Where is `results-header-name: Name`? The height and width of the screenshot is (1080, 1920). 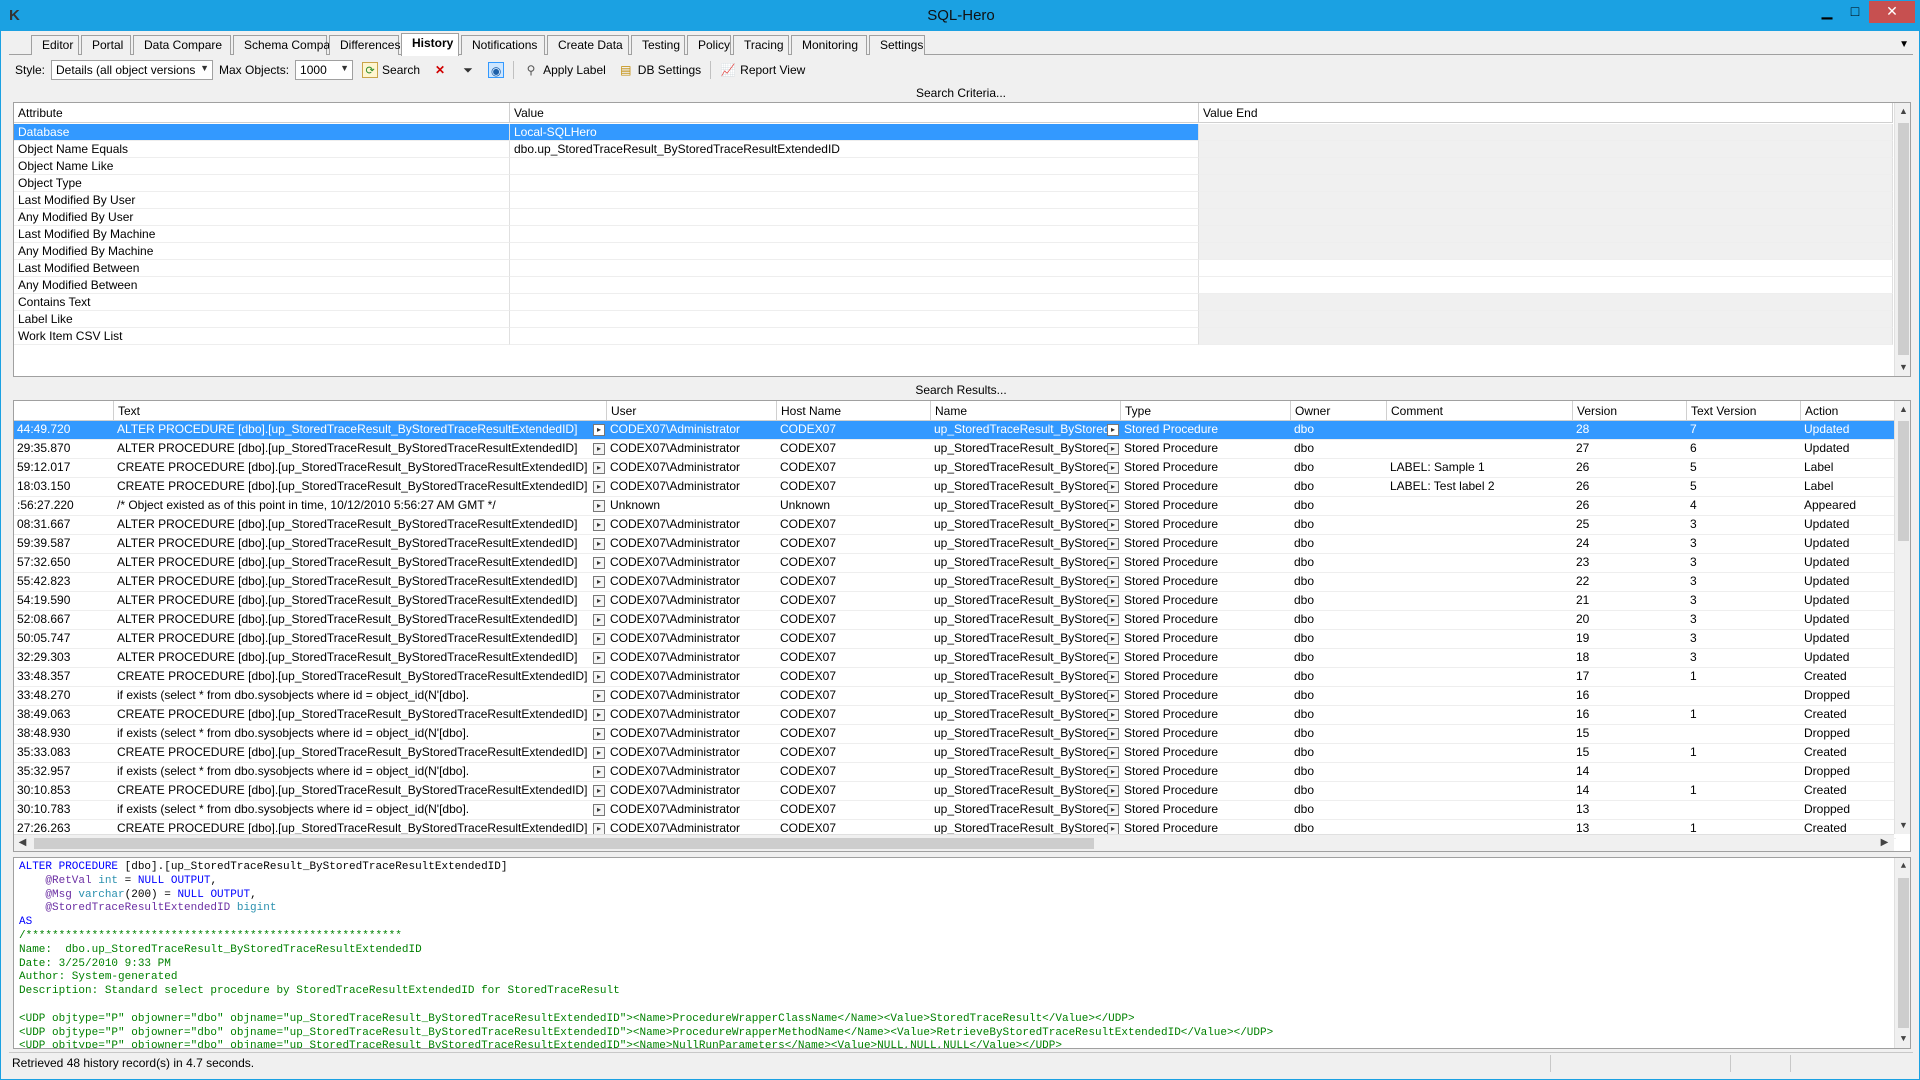
results-header-name: Name is located at coordinates (1026, 411).